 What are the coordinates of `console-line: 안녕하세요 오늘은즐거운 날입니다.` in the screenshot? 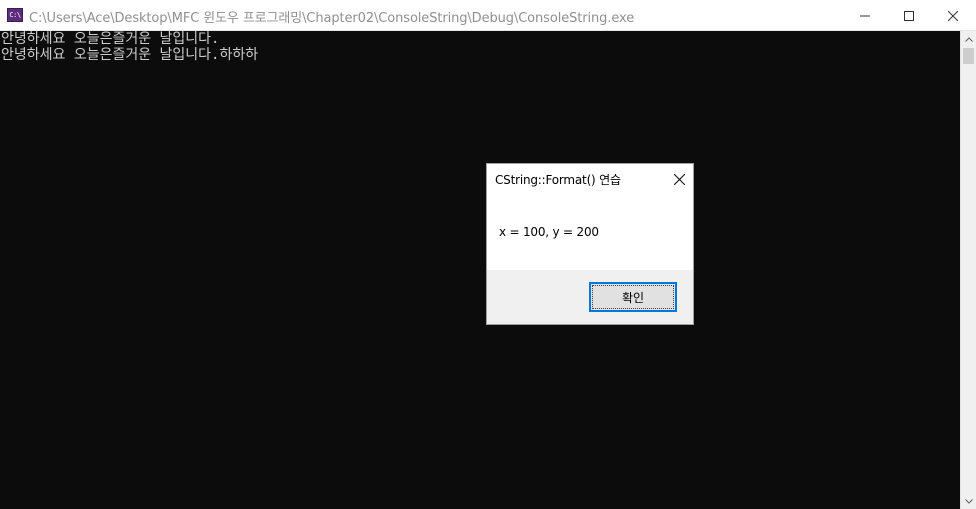 It's located at (110, 39).